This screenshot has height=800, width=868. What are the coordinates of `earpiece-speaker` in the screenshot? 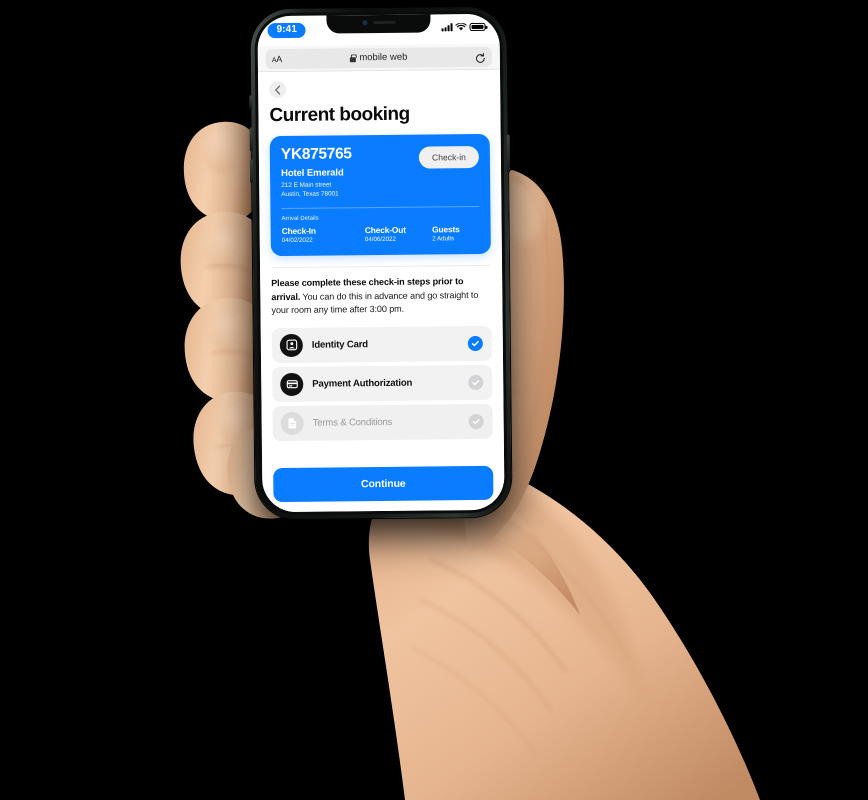 It's located at (383, 22).